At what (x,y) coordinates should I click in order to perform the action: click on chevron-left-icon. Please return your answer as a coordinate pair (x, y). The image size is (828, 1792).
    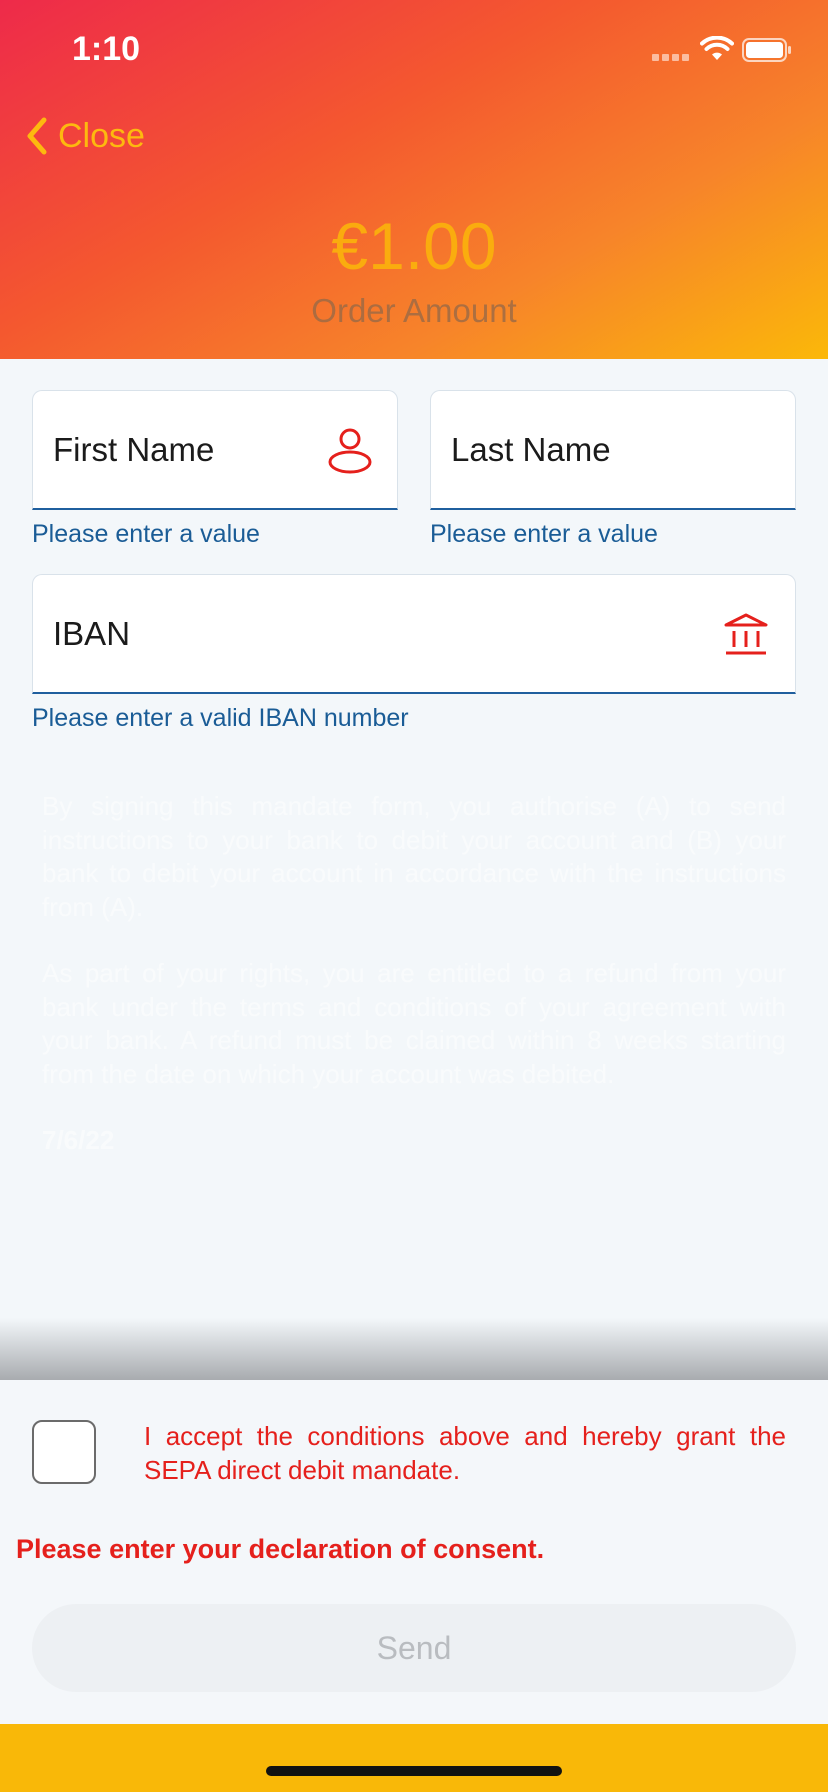
    Looking at the image, I should click on (37, 136).